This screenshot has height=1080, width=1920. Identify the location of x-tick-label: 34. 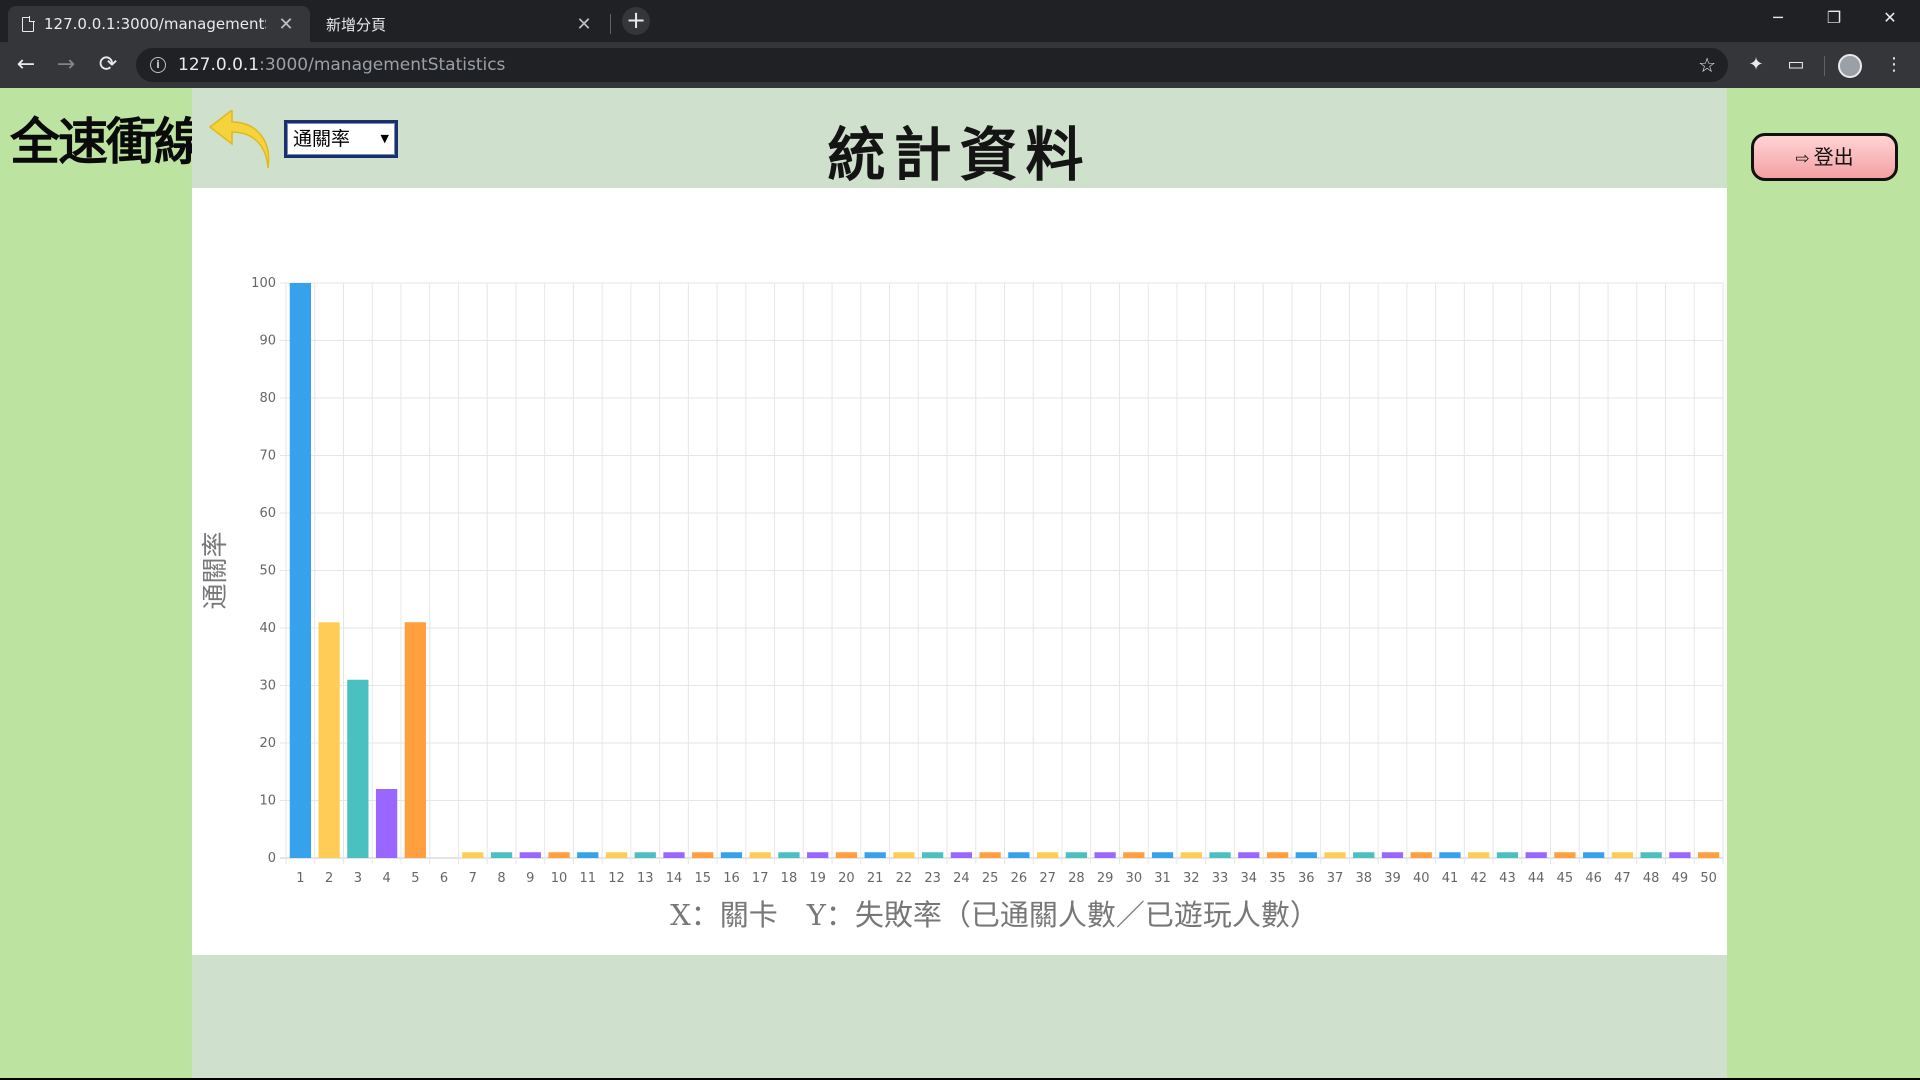
(1249, 878).